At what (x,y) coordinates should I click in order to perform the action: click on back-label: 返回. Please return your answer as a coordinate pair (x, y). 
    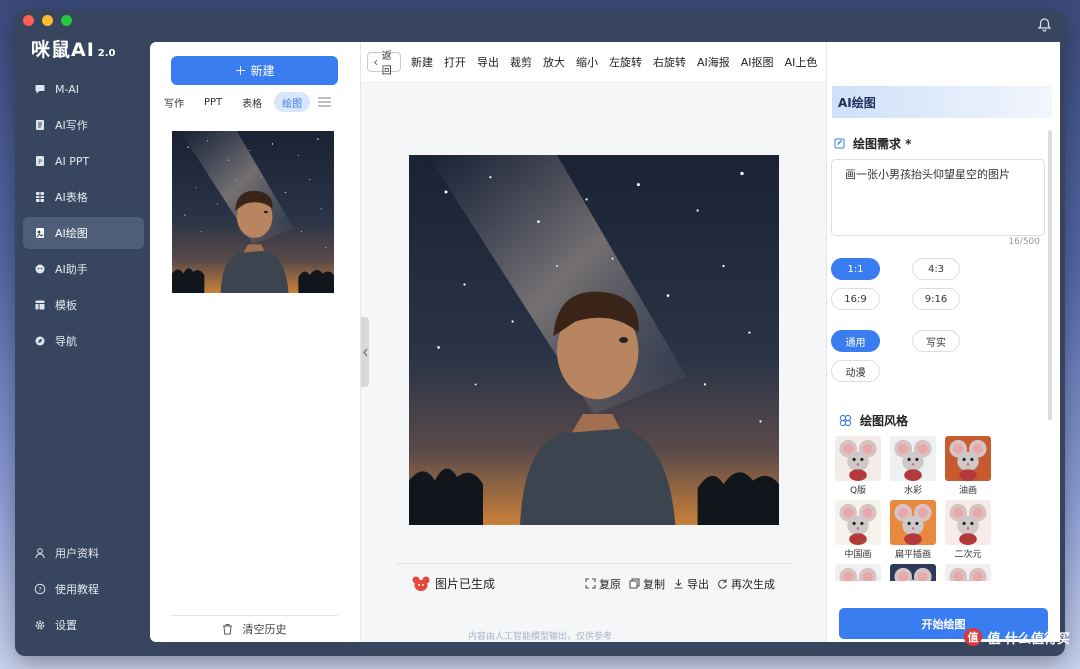
    Looking at the image, I should click on (386, 64).